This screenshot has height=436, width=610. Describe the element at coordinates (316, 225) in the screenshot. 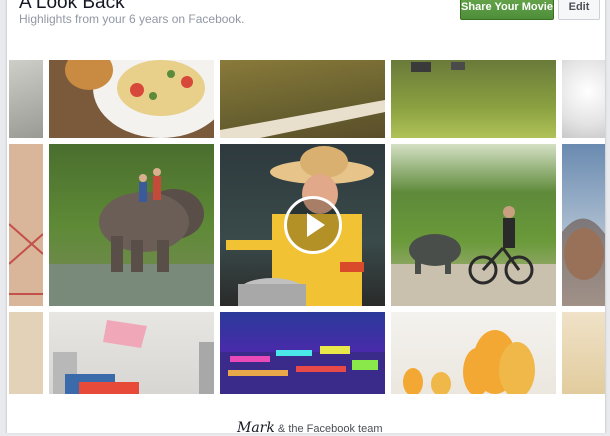

I see `play-icon` at that location.